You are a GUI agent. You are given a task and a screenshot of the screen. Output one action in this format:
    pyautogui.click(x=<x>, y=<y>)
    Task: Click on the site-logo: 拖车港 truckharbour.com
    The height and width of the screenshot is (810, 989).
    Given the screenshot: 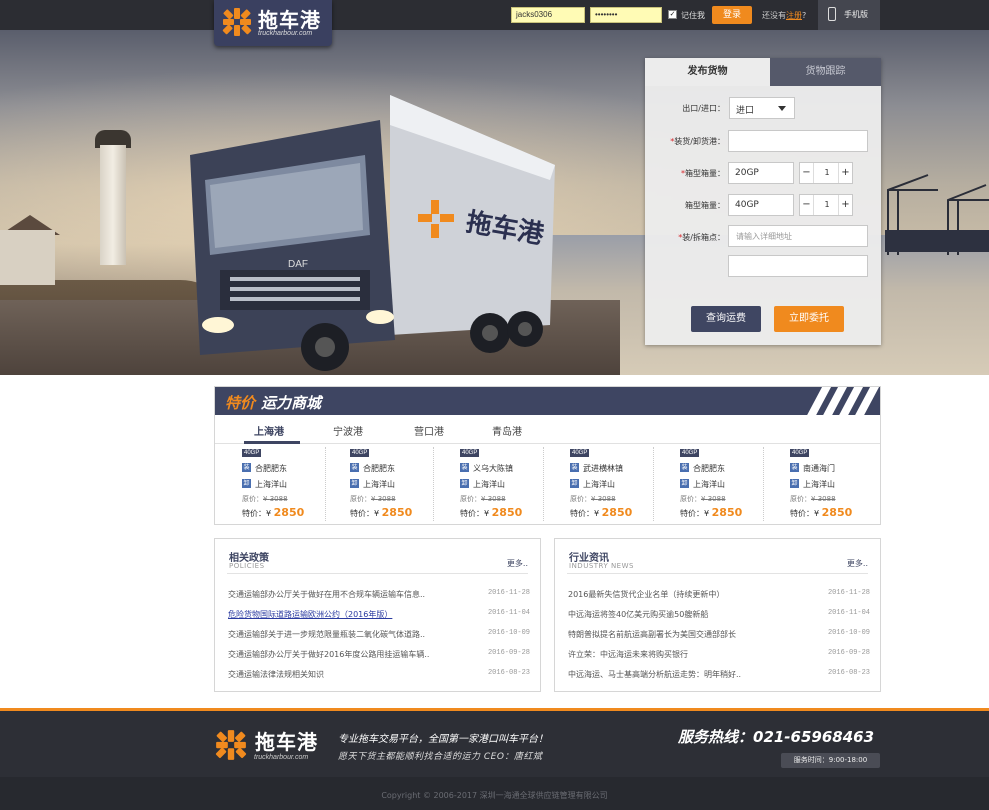 What is the action you would take?
    pyautogui.click(x=273, y=23)
    